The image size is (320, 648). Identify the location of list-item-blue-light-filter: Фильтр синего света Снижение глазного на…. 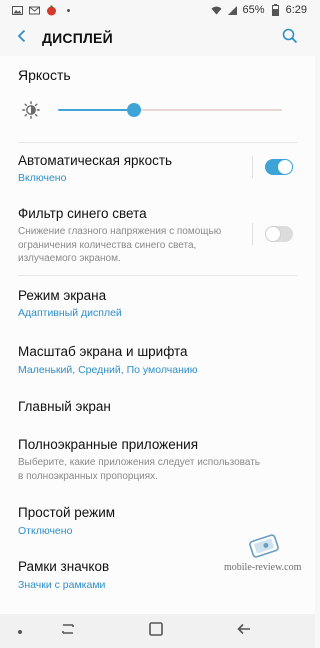
(157, 233).